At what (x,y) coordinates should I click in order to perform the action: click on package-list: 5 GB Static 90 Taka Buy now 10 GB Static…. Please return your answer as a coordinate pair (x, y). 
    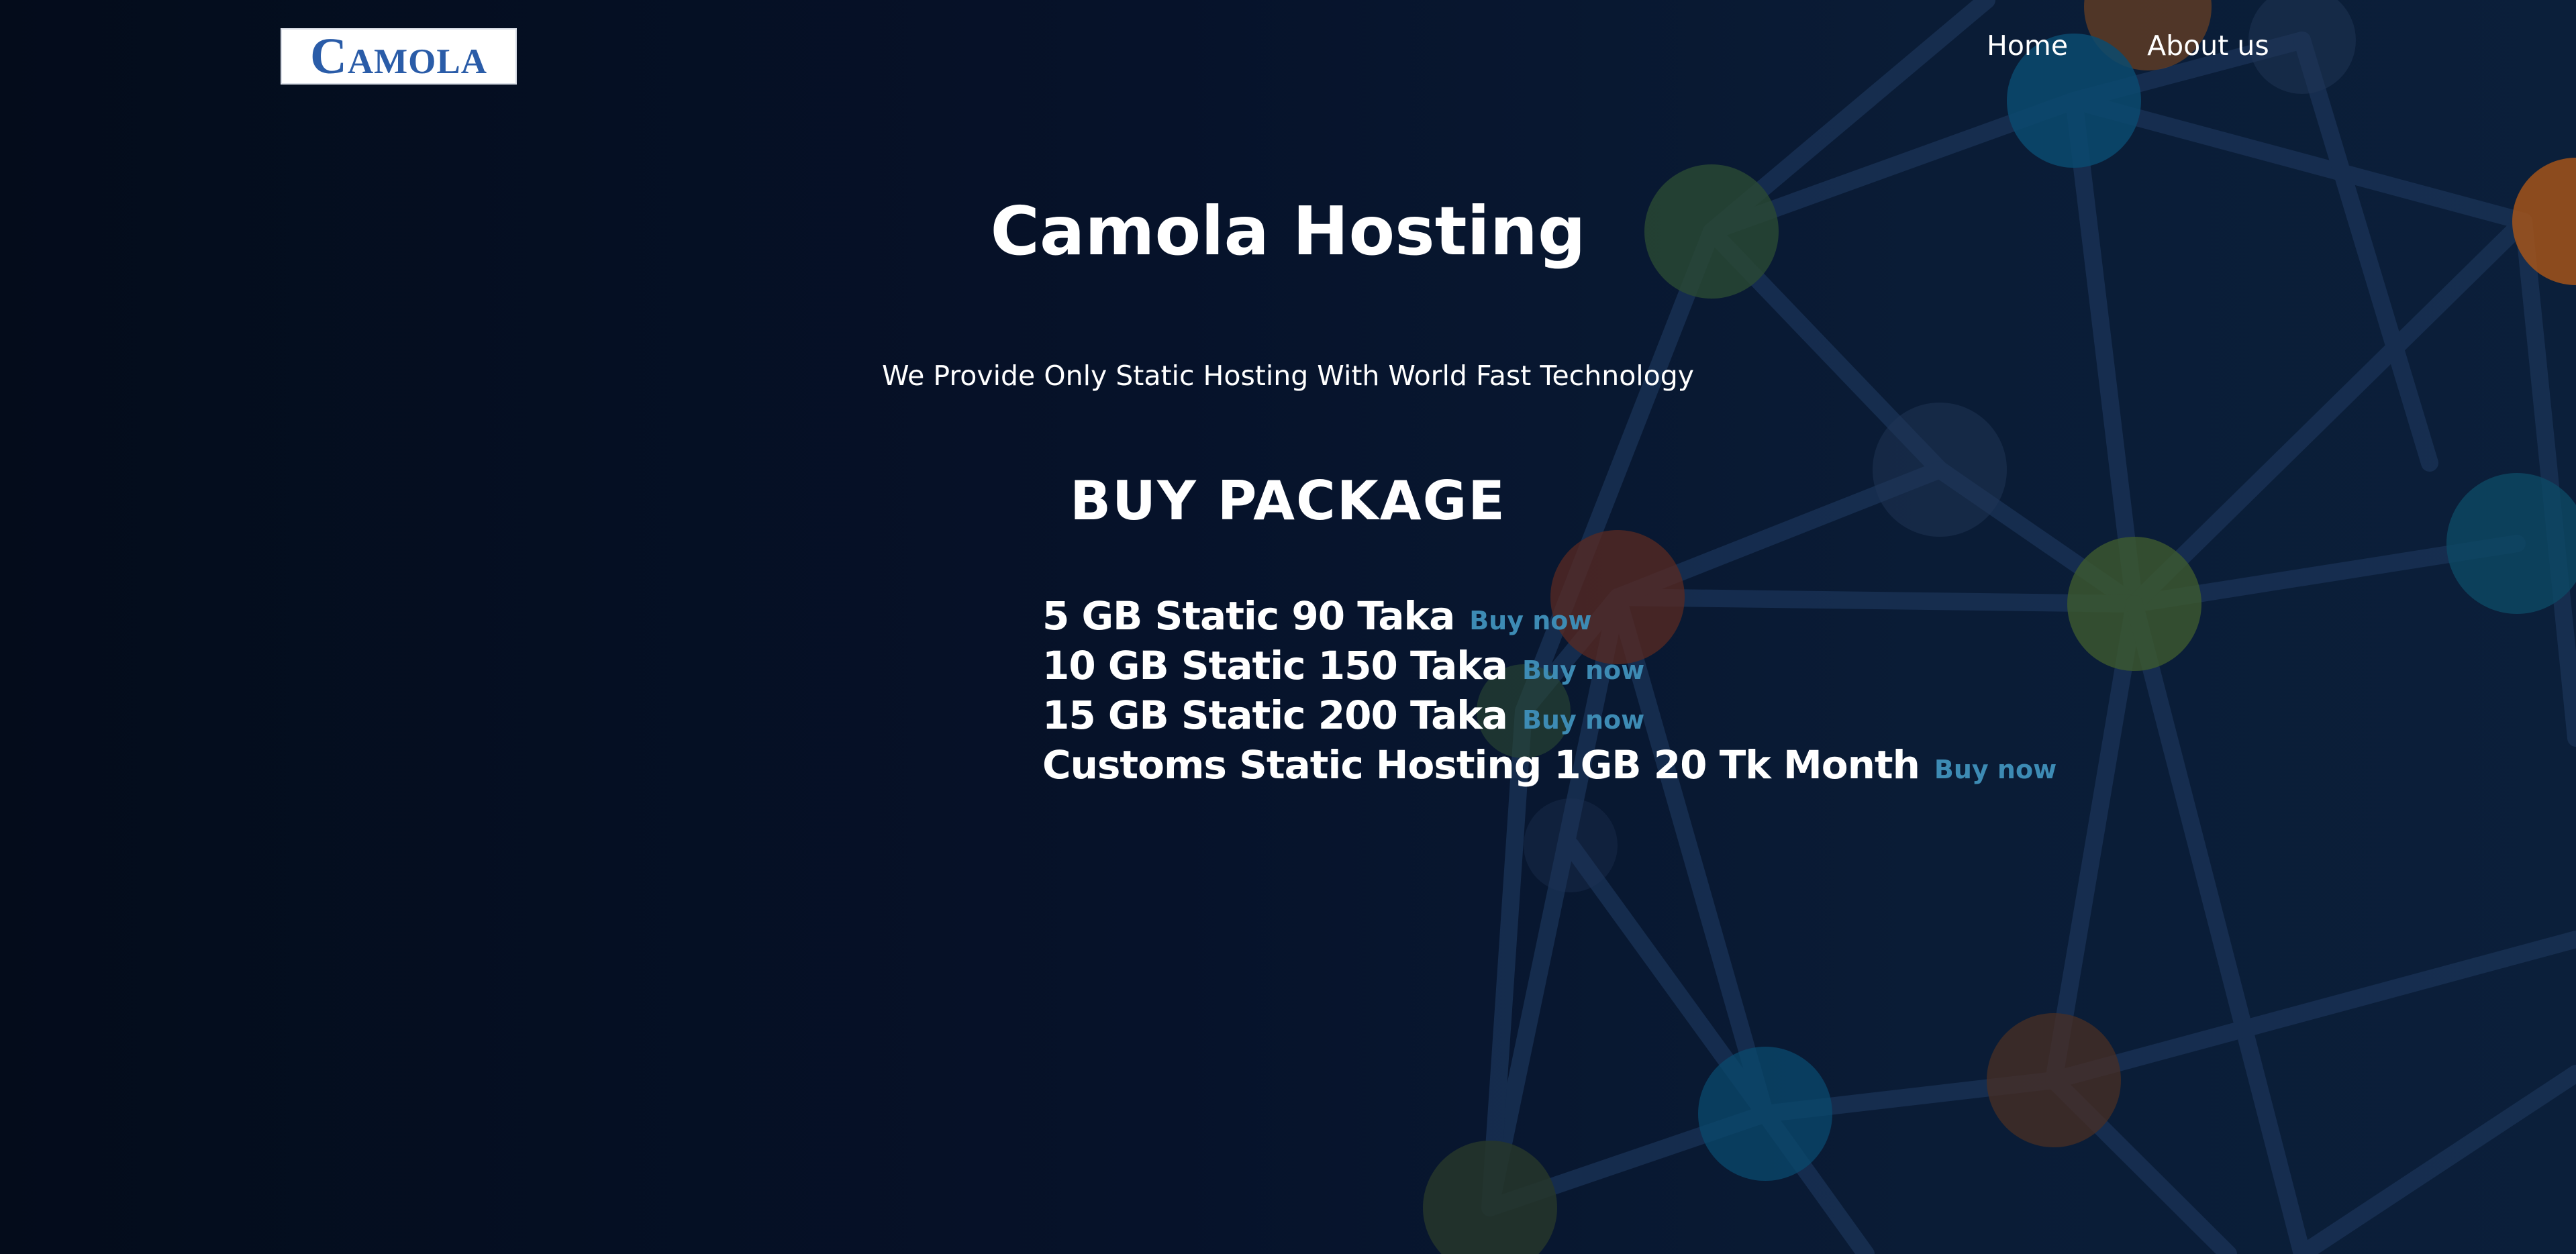
    Looking at the image, I should click on (1549, 692).